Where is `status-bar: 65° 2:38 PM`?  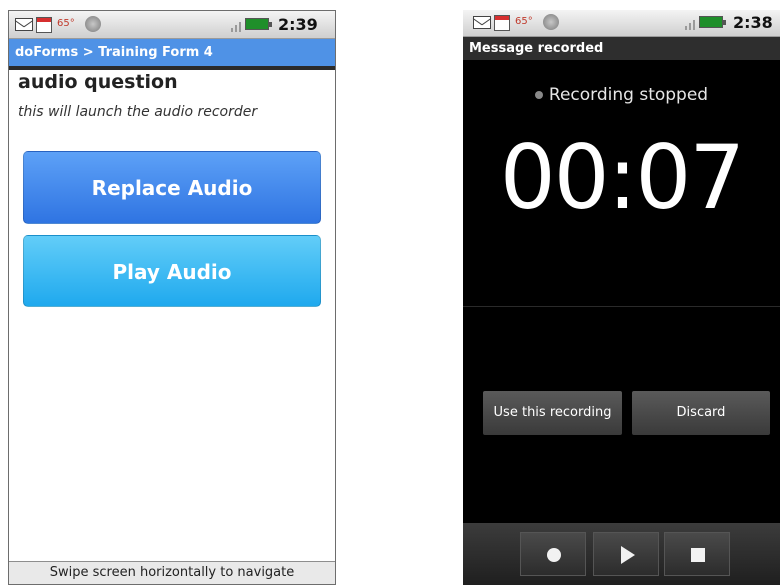
status-bar: 65° 2:38 PM is located at coordinates (621, 30).